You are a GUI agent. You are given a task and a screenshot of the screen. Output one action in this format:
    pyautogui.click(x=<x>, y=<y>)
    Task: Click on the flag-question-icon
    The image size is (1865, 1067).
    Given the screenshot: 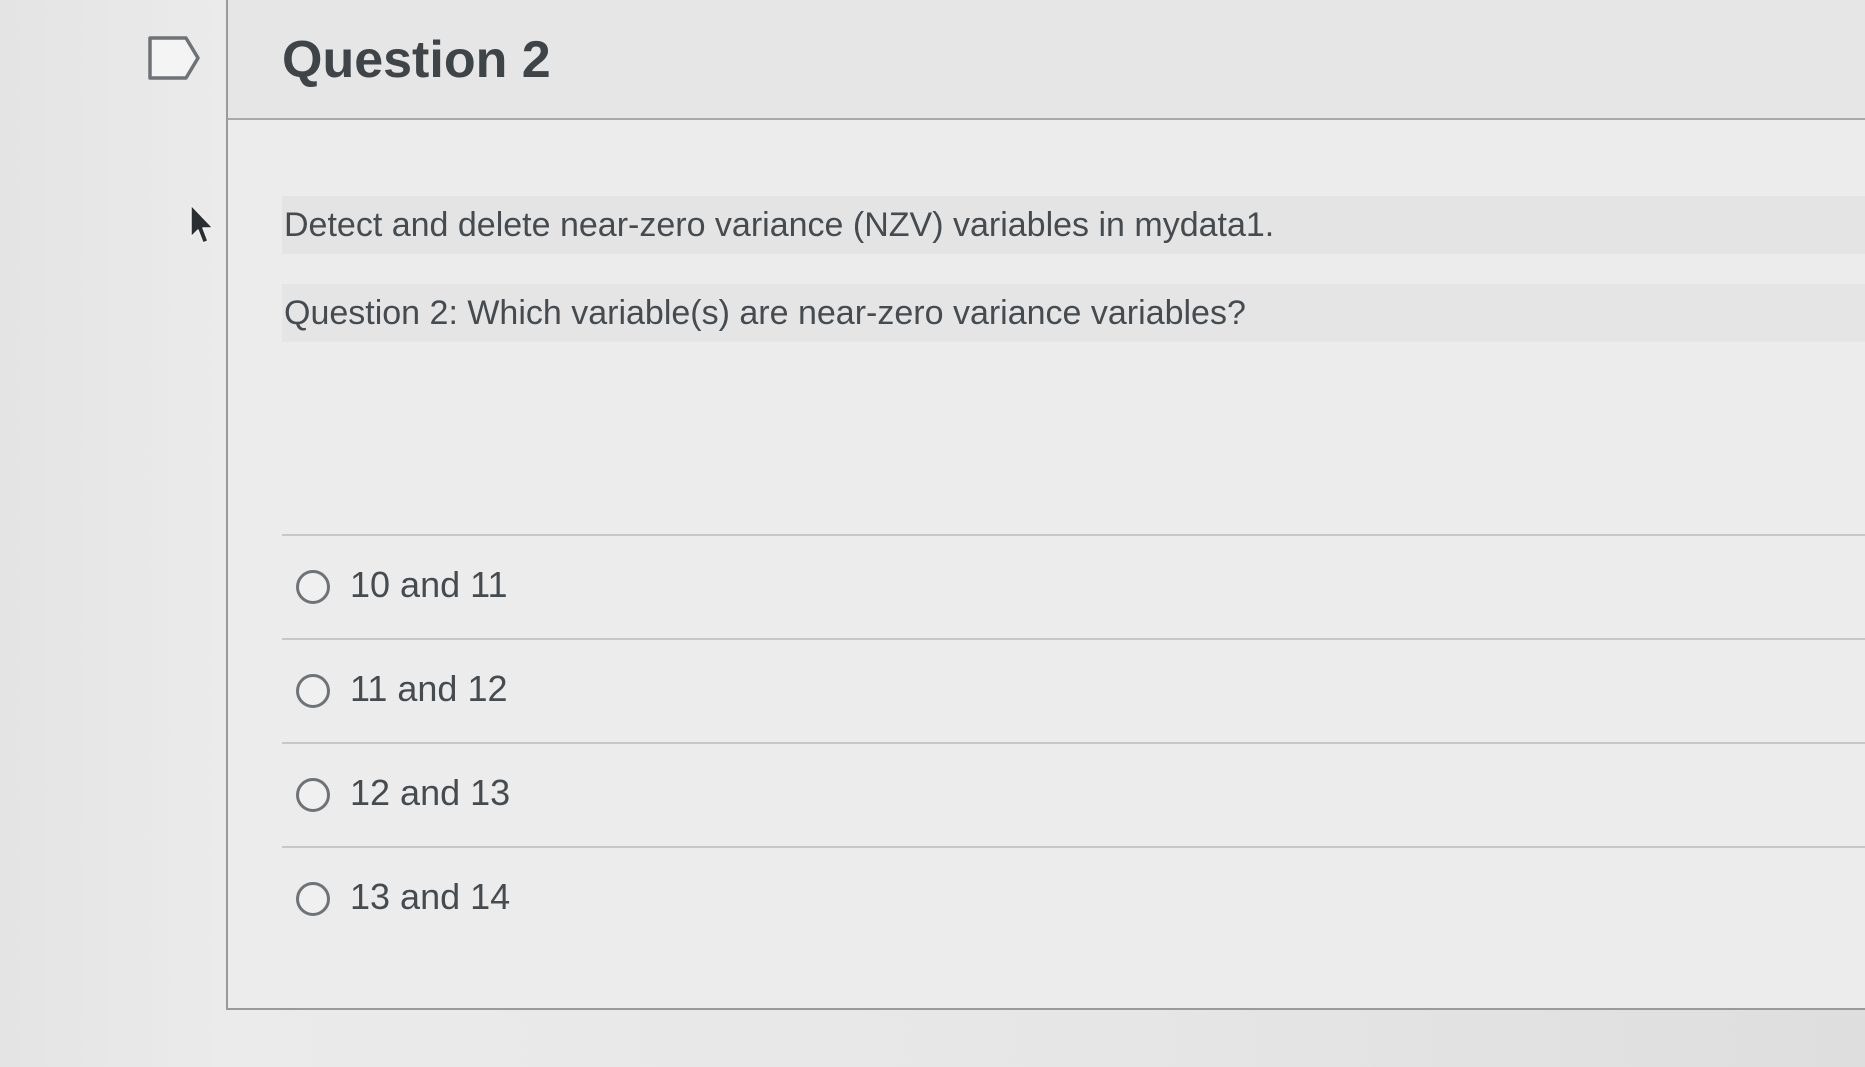 What is the action you would take?
    pyautogui.click(x=174, y=58)
    